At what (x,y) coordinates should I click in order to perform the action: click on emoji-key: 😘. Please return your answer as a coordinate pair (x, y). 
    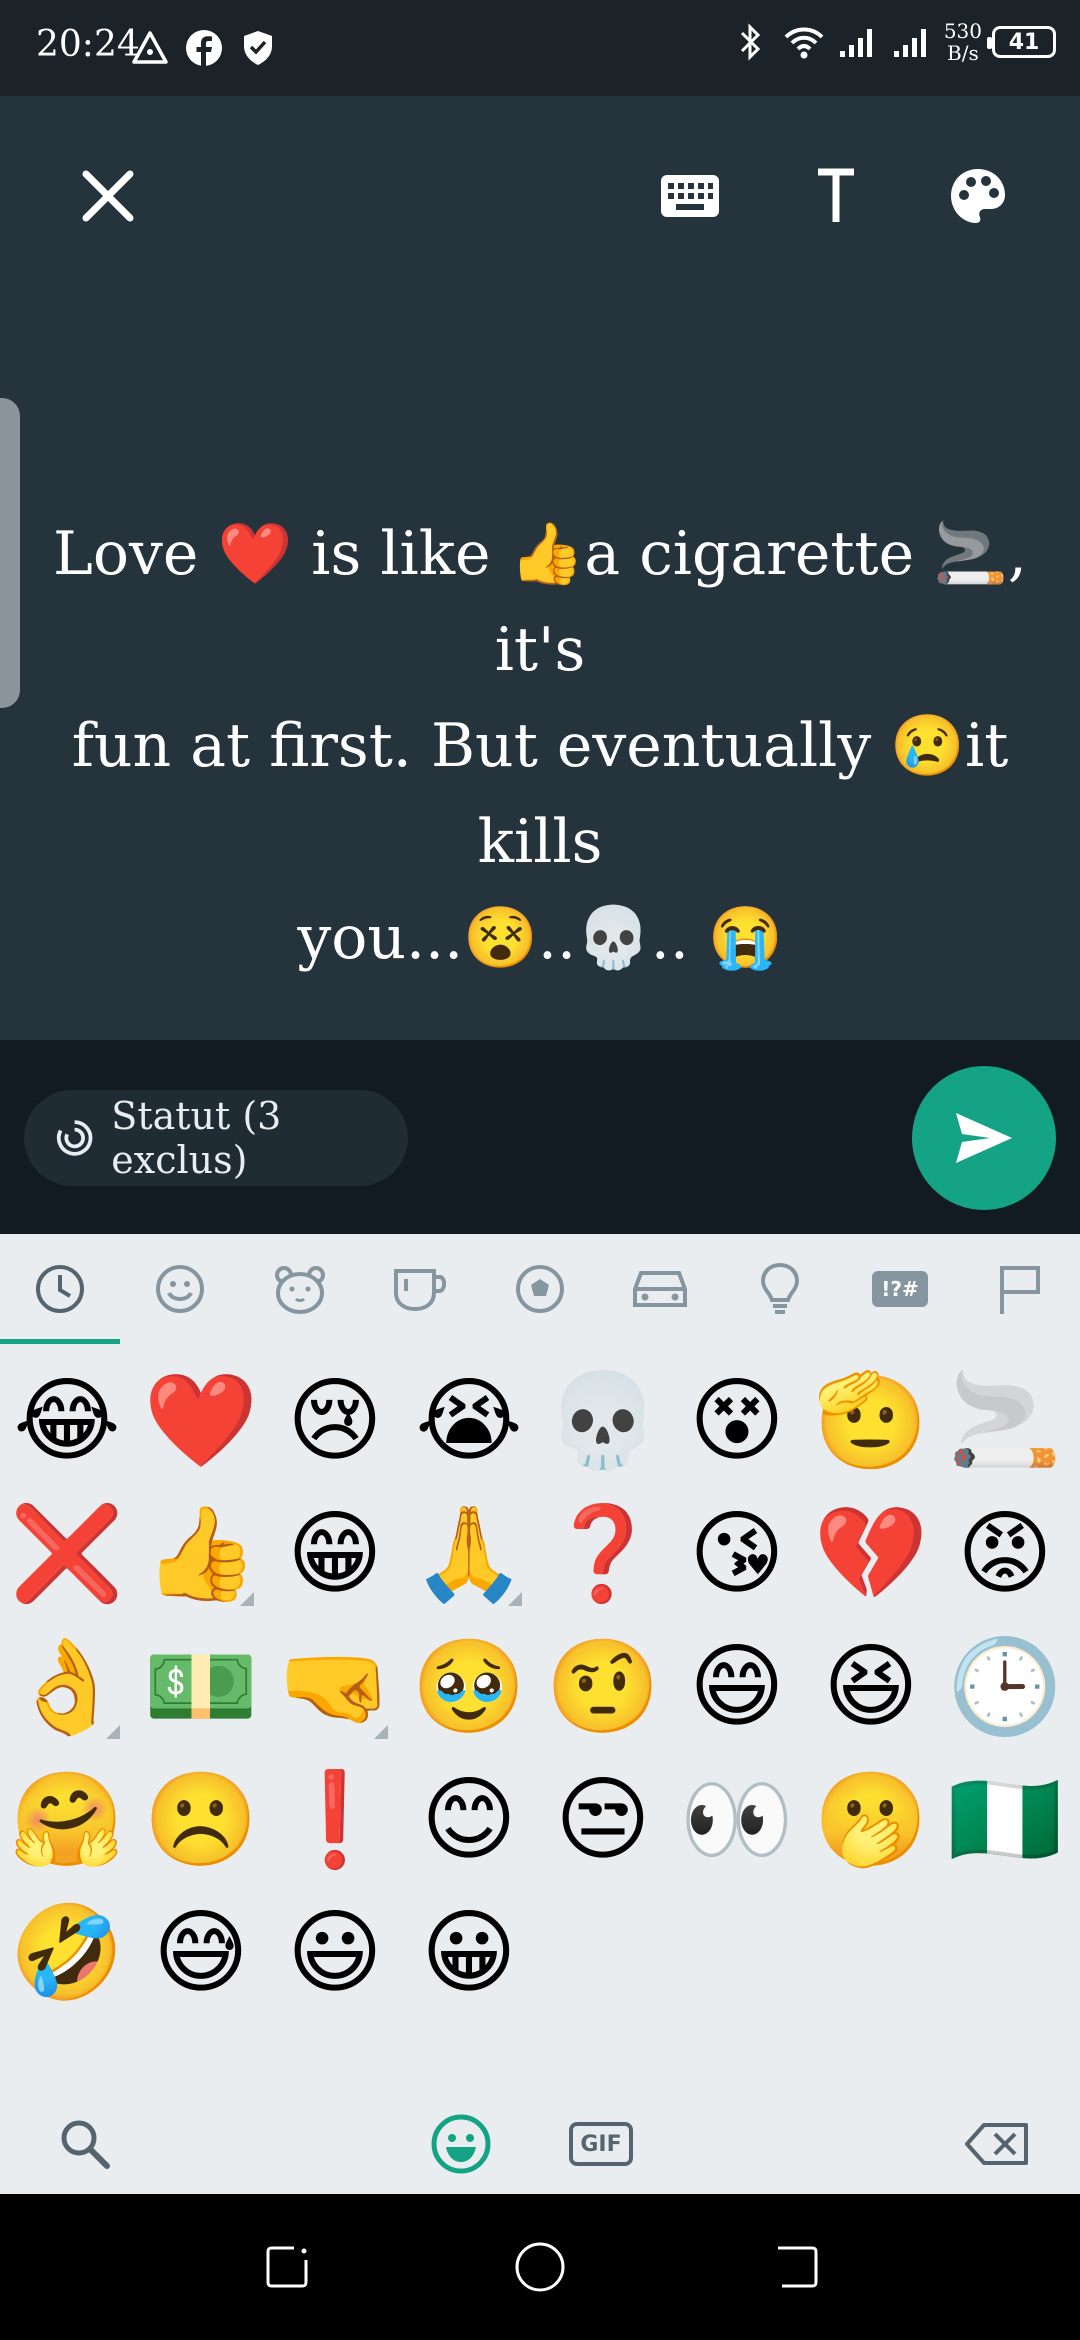
    Looking at the image, I should click on (737, 1553).